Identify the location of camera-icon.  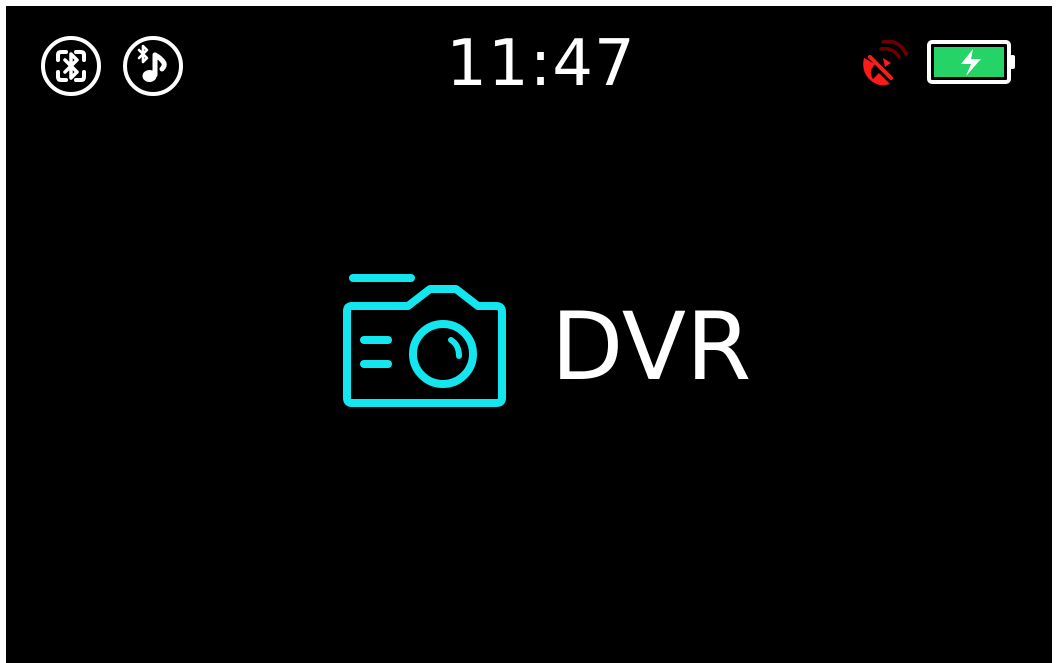
(424, 340).